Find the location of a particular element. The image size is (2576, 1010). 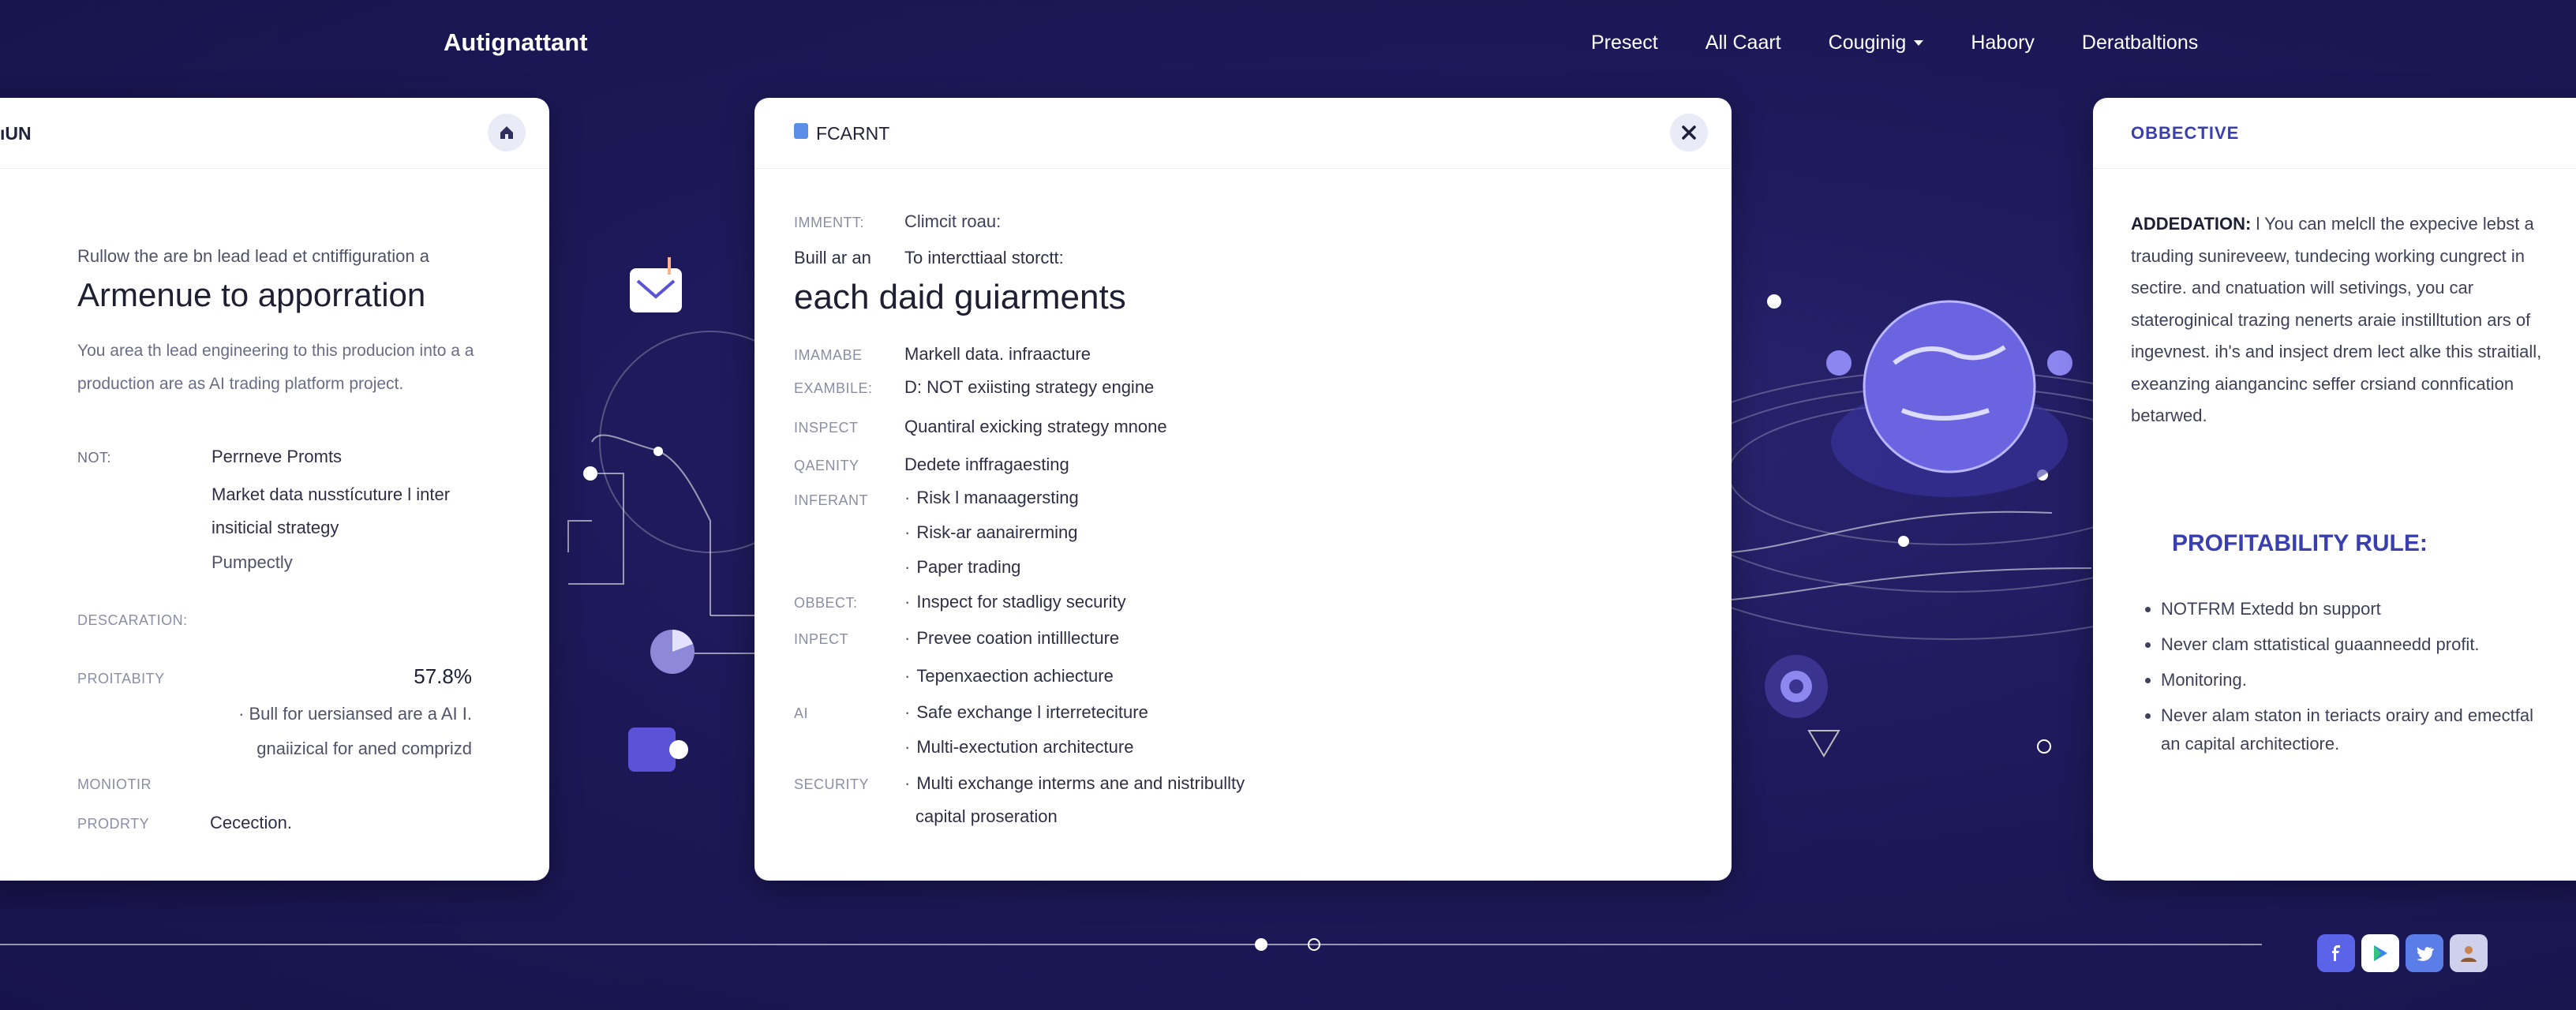

facebook-icon is located at coordinates (2336, 953).